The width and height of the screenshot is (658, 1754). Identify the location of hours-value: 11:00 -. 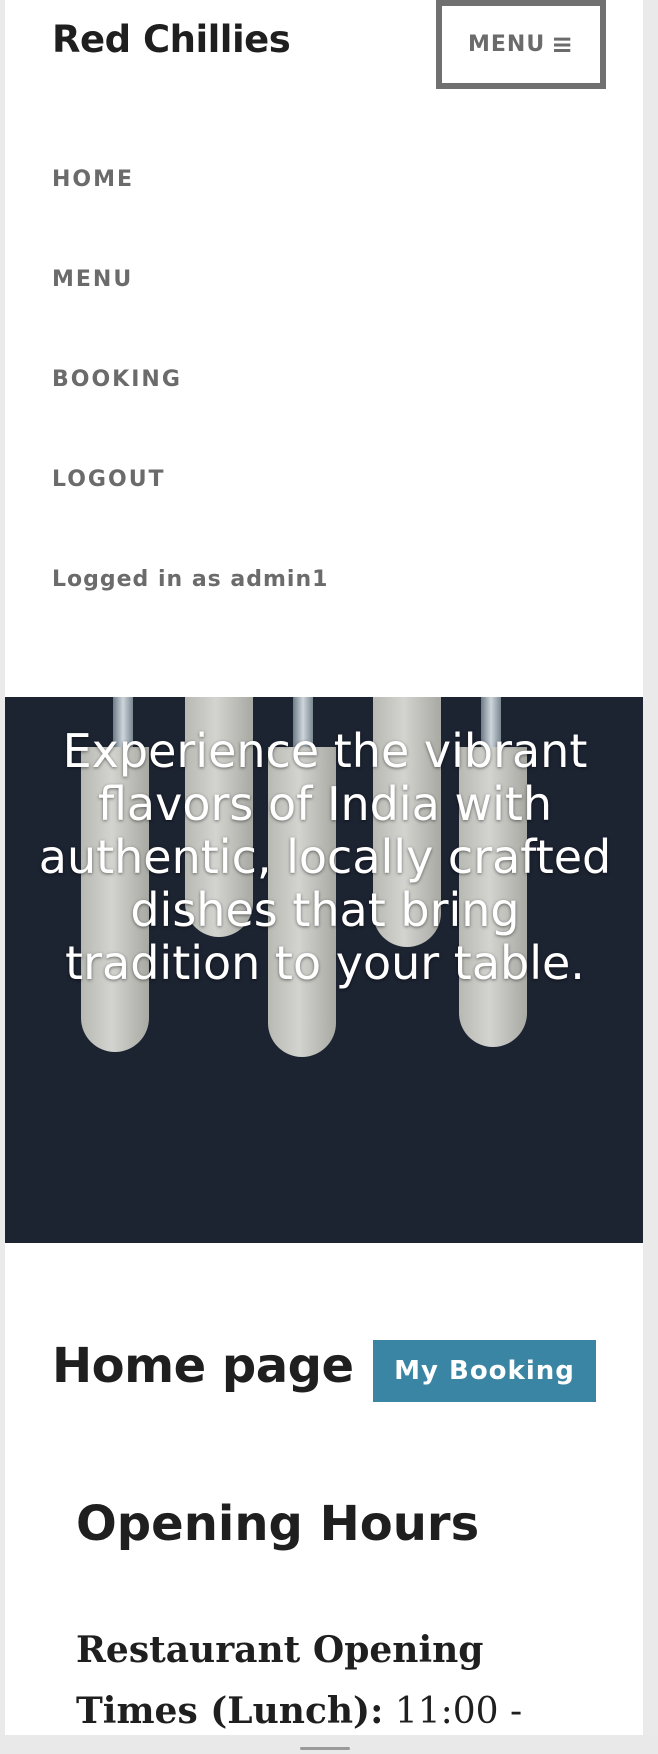
(458, 1711).